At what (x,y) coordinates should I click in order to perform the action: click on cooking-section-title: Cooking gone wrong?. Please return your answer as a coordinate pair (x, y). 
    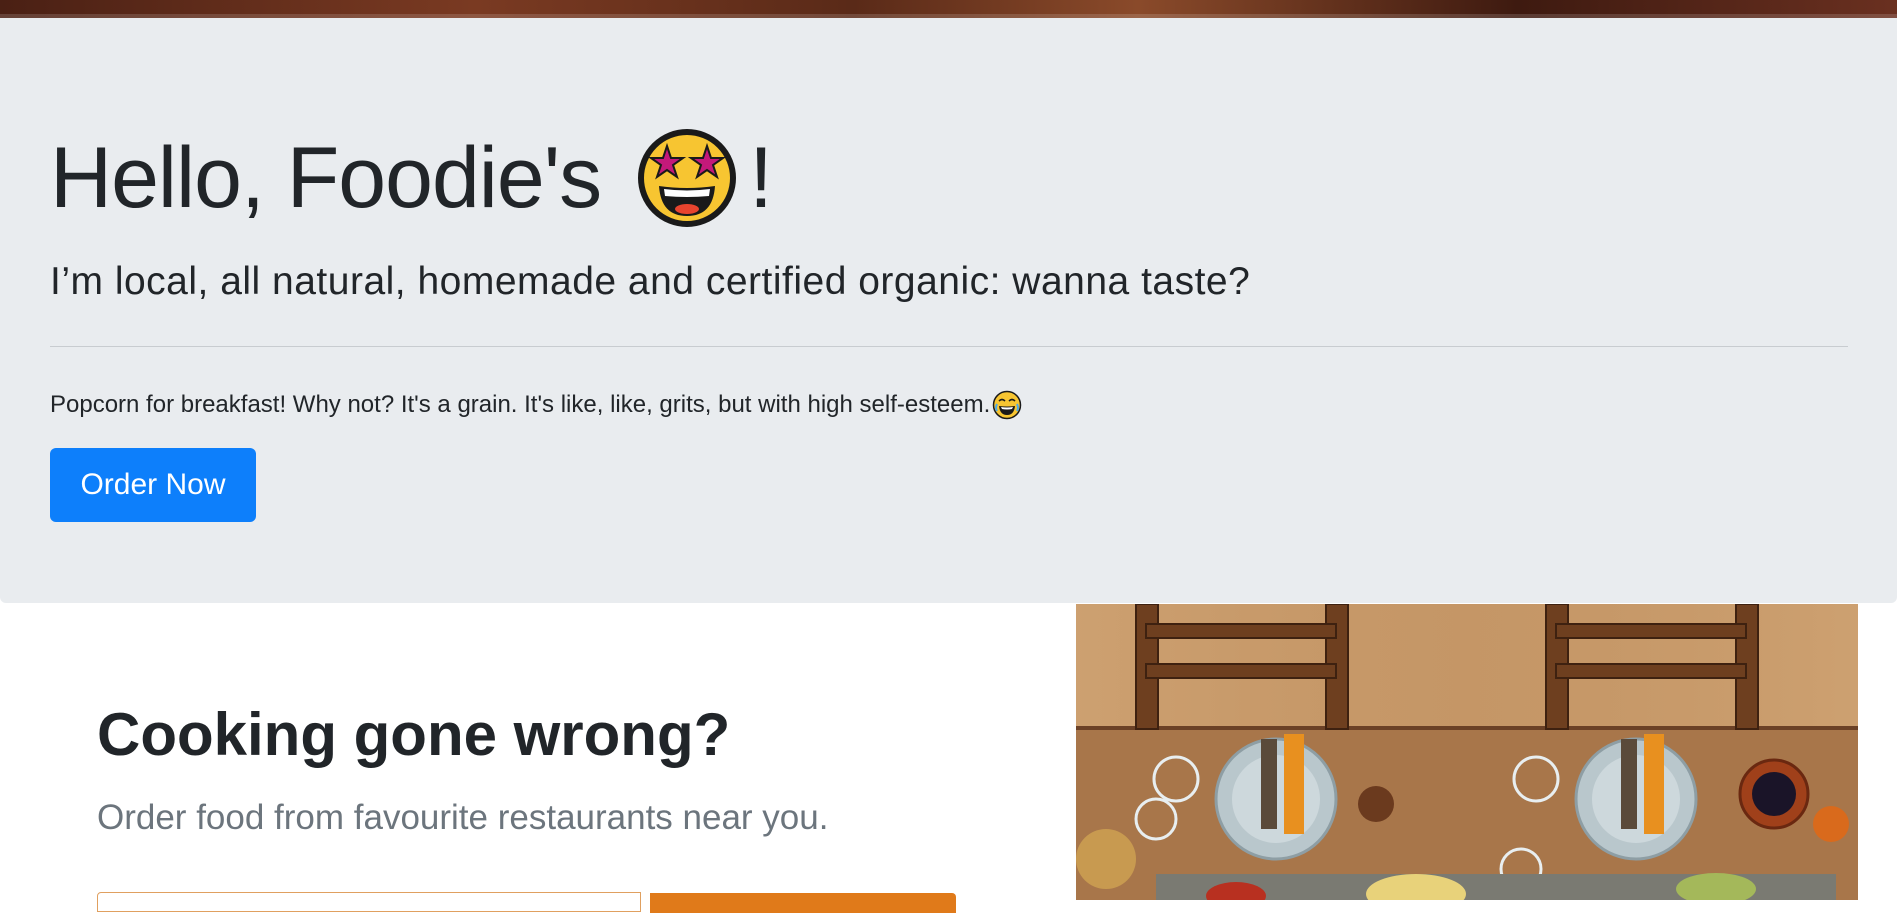
    Looking at the image, I should click on (414, 734).